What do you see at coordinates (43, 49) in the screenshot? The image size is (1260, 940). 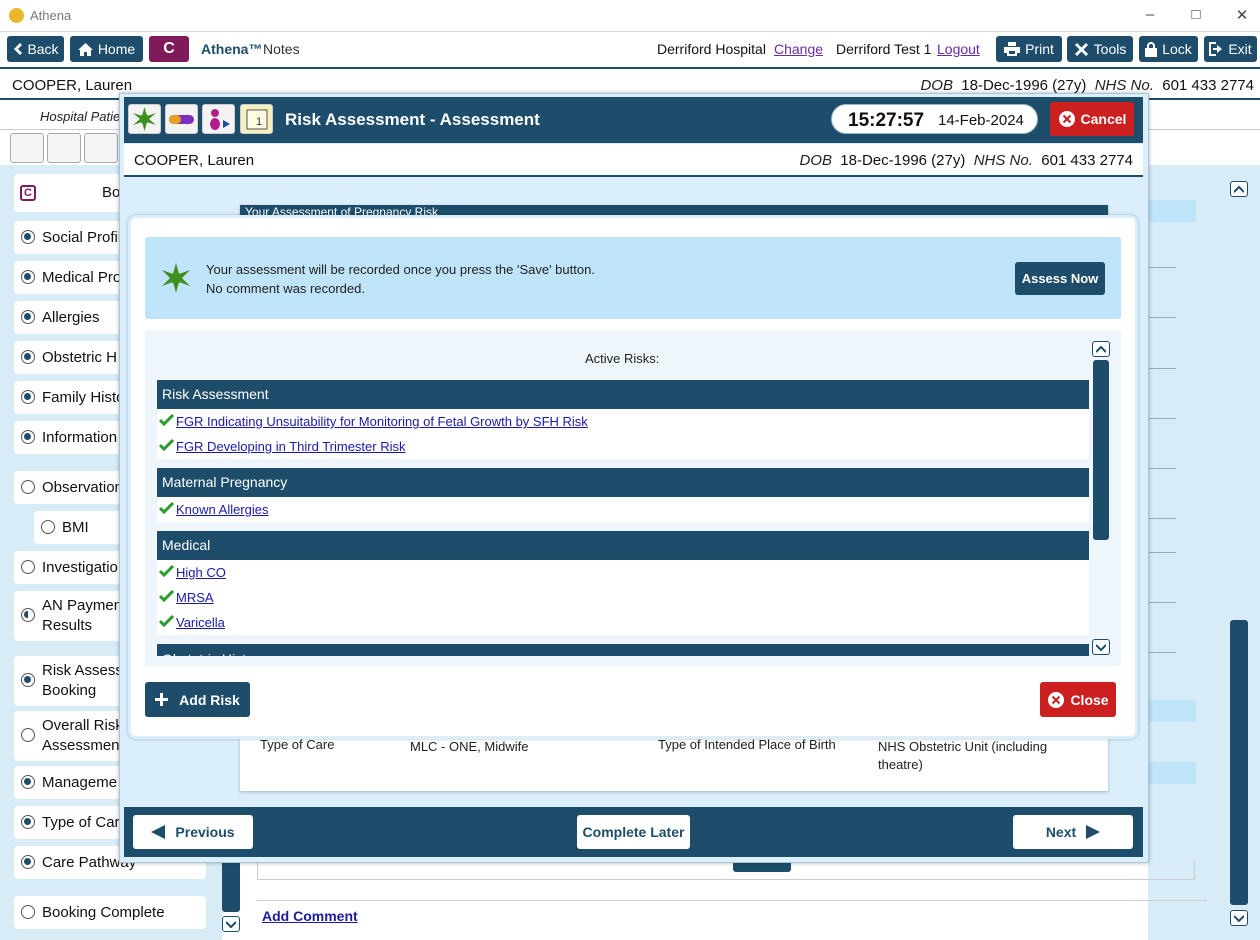 I see `back-label: Back` at bounding box center [43, 49].